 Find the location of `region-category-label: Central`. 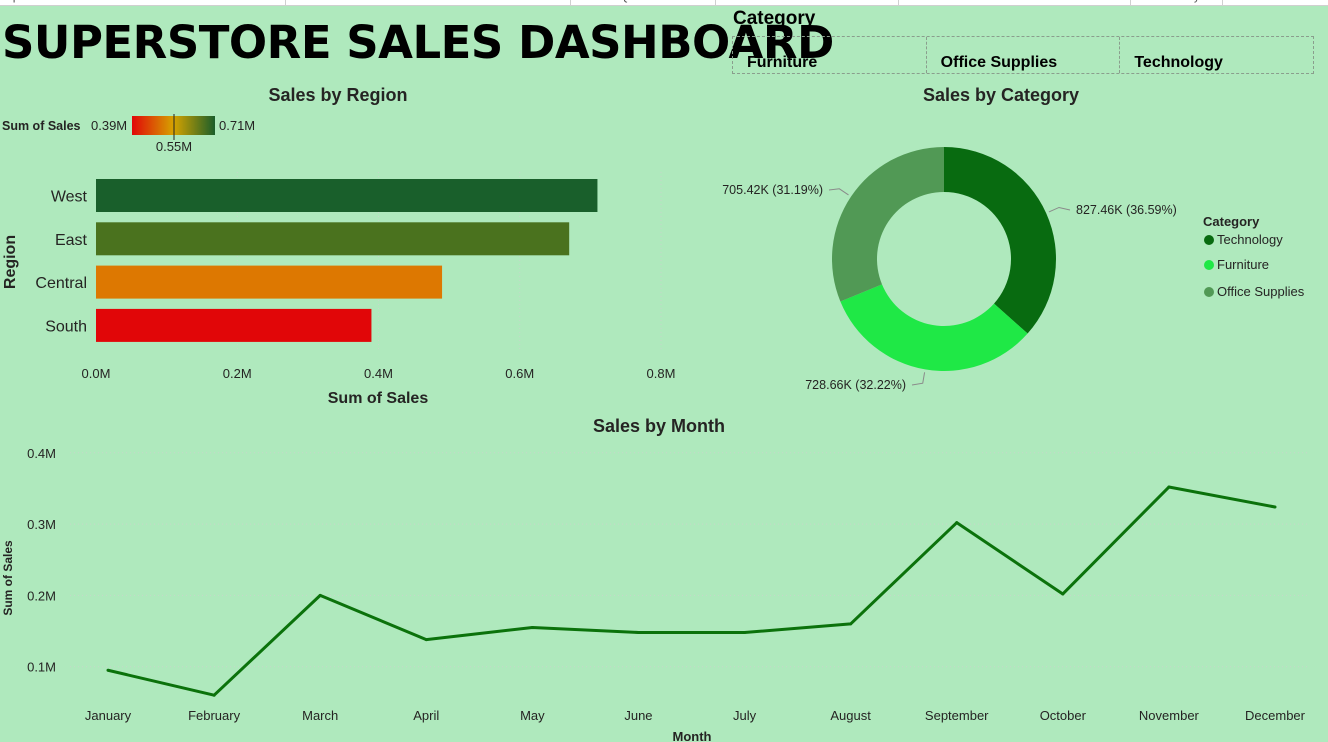

region-category-label: Central is located at coordinates (61, 283).